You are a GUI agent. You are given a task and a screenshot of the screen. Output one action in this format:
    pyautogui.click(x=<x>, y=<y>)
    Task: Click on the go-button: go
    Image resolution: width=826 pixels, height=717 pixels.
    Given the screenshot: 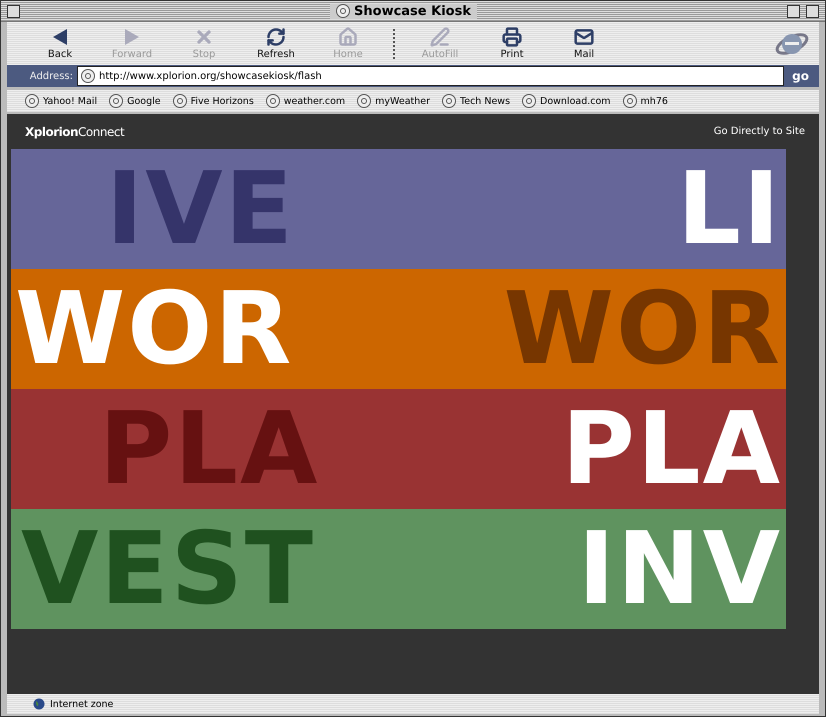 What is the action you would take?
    pyautogui.click(x=800, y=76)
    